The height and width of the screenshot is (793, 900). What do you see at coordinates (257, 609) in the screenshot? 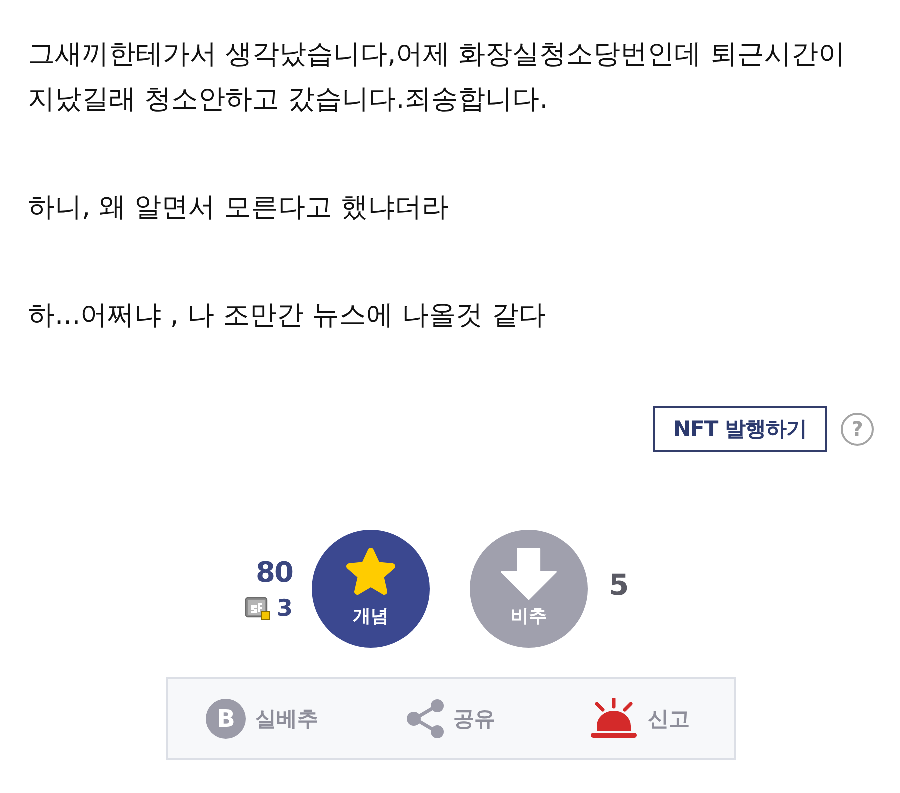
I see `tile-icon` at bounding box center [257, 609].